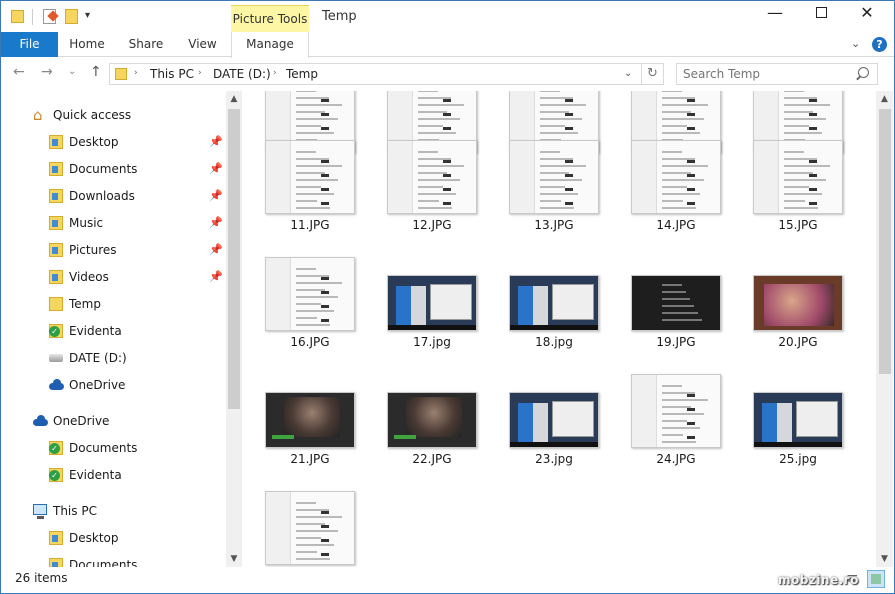  Describe the element at coordinates (56, 169) in the screenshot. I see `documents-folder-icon` at that location.